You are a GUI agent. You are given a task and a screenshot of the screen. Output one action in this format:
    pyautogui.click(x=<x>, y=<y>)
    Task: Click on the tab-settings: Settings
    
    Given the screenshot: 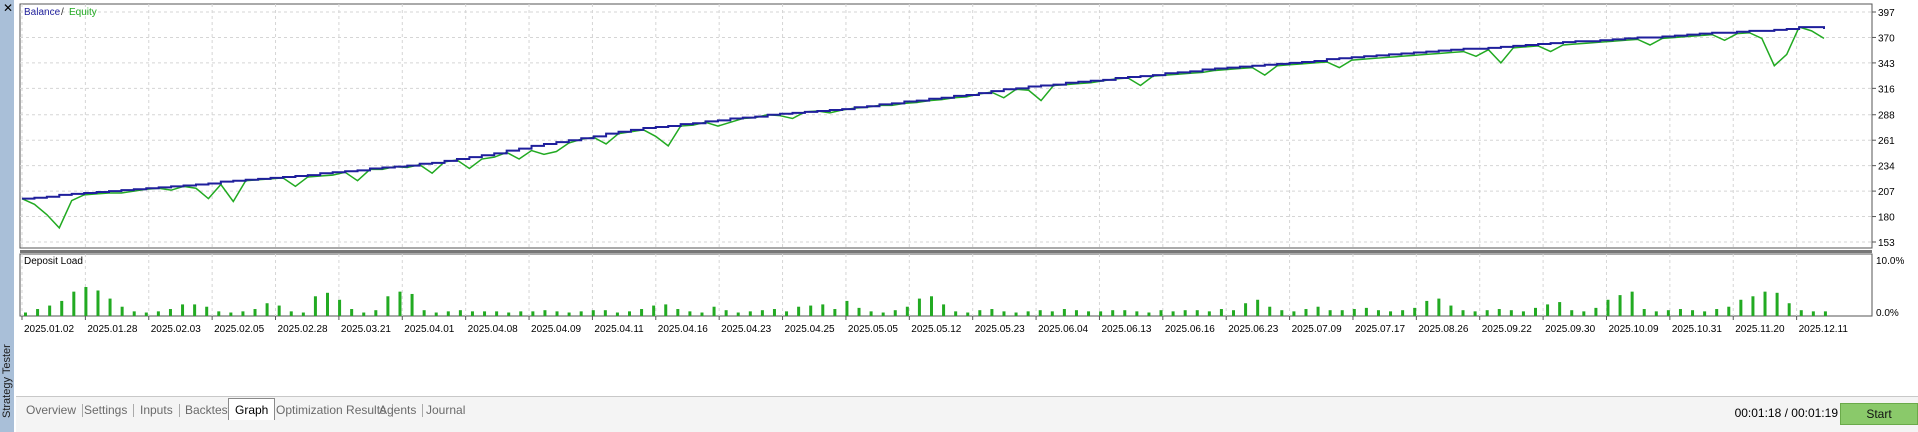 What is the action you would take?
    pyautogui.click(x=106, y=410)
    